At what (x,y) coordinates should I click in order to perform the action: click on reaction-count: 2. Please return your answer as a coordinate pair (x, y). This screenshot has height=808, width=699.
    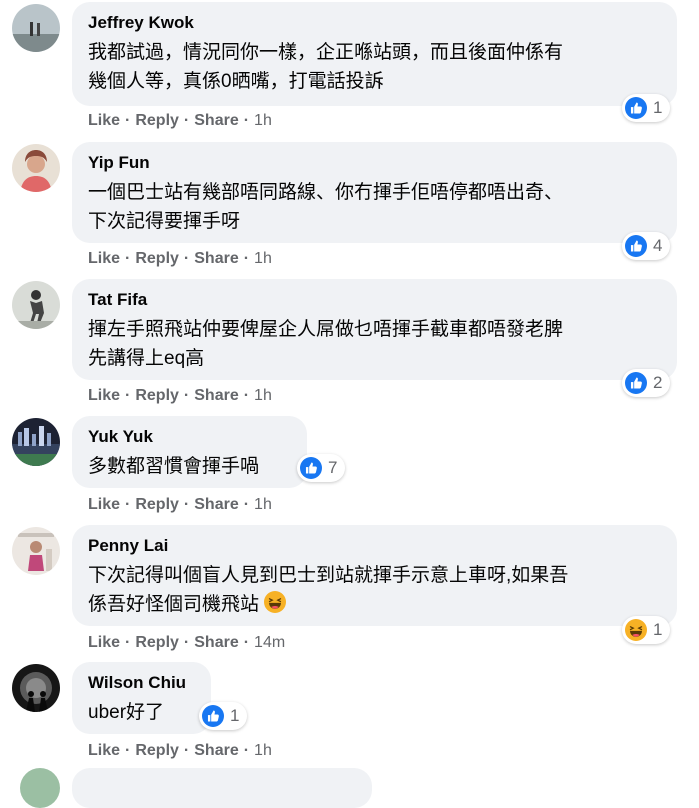
    Looking at the image, I should click on (658, 382).